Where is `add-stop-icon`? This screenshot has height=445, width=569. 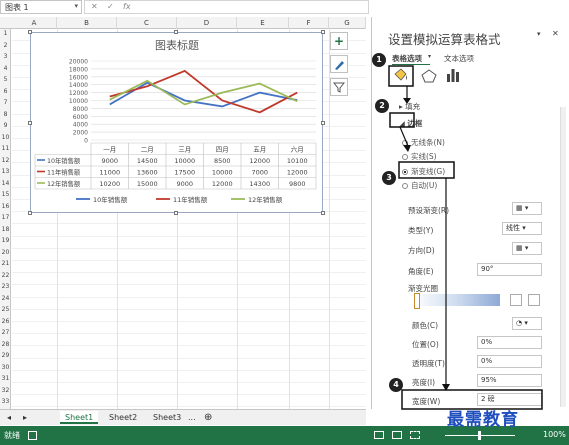 add-stop-icon is located at coordinates (516, 300).